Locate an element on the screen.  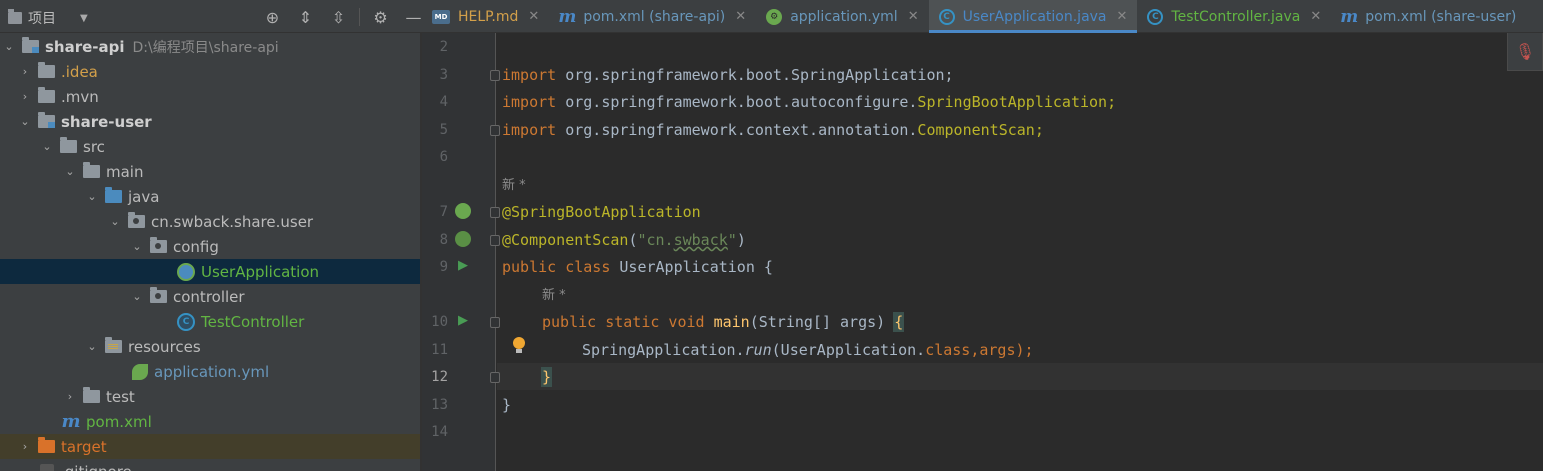
line-number: 4 is located at coordinates (443, 102).